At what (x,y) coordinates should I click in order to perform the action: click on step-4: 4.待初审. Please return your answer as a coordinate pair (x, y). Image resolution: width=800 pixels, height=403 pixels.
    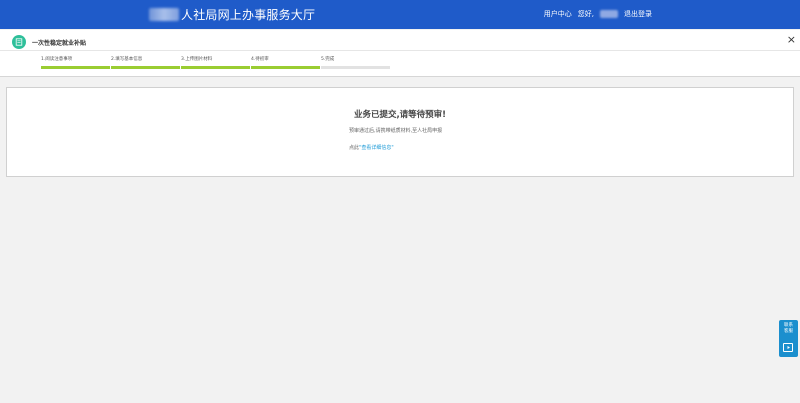
    Looking at the image, I should click on (286, 64).